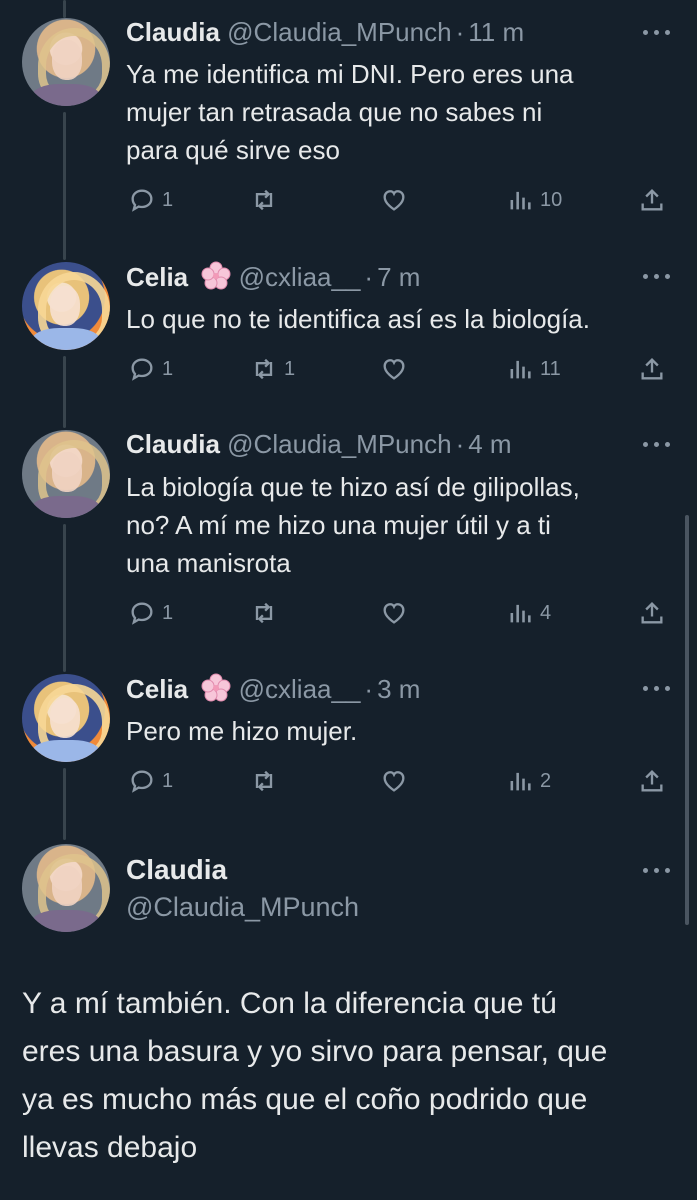  What do you see at coordinates (546, 612) in the screenshot?
I see `views-count: 4` at bounding box center [546, 612].